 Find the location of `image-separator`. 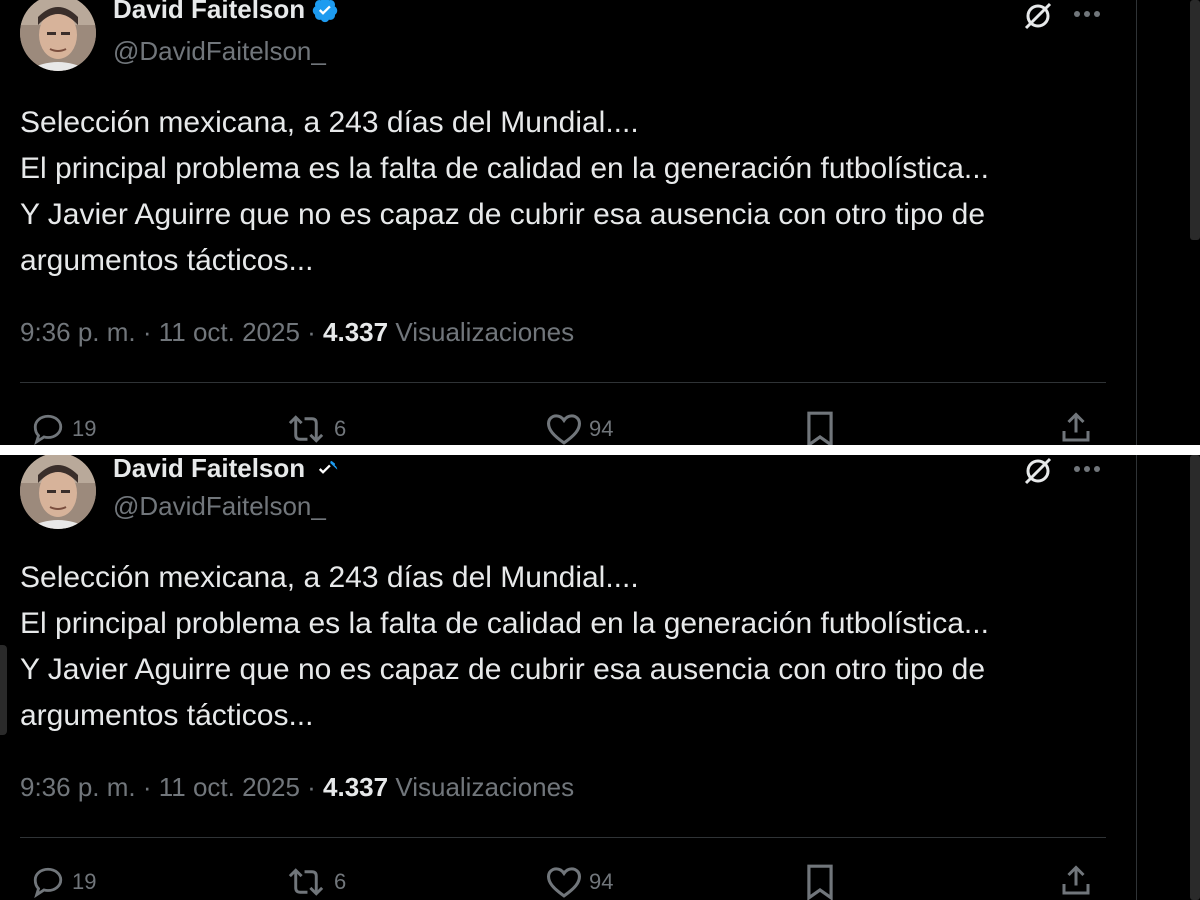

image-separator is located at coordinates (600, 450).